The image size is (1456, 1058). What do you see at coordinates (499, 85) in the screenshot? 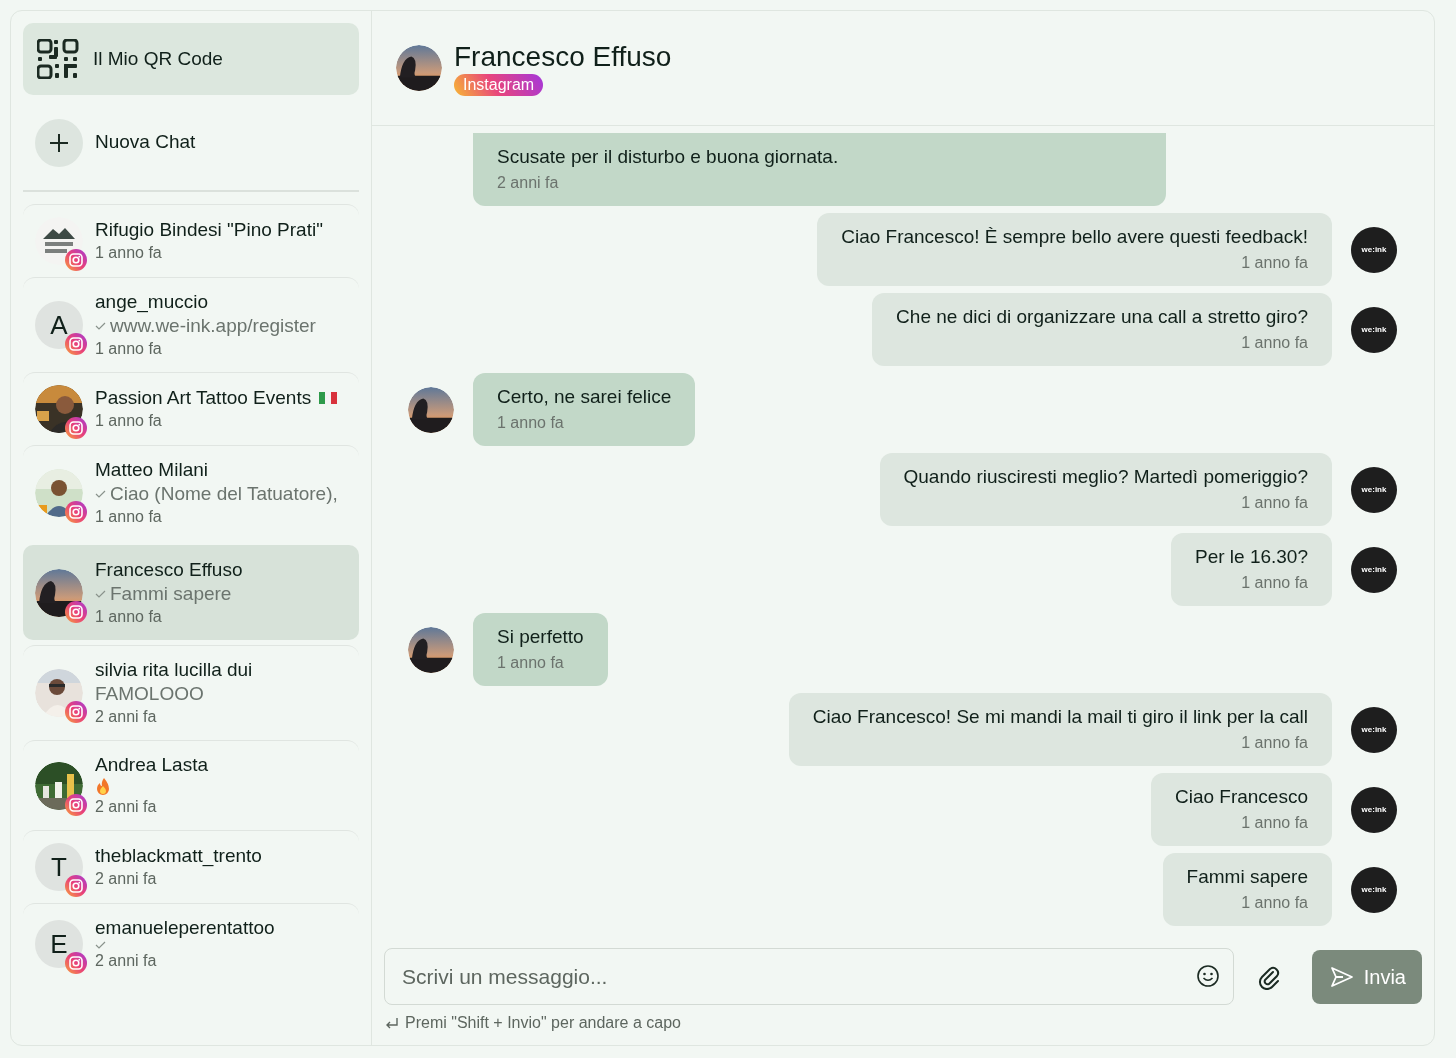
I see `platform-tag: Instagram` at bounding box center [499, 85].